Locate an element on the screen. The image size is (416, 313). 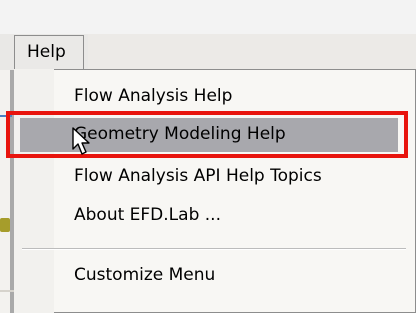
menu-item-customize-menu: Customize Menu is located at coordinates (144, 275).